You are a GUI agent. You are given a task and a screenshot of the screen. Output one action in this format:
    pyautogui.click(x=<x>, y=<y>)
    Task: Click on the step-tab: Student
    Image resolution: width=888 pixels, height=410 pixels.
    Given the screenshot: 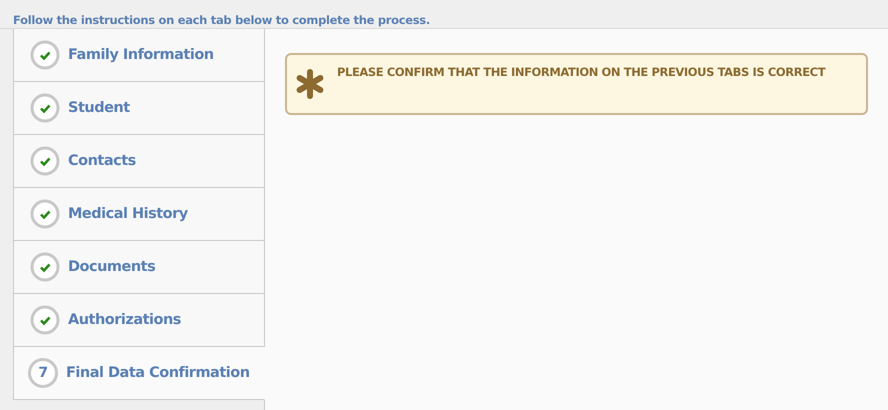 What is the action you would take?
    pyautogui.click(x=139, y=108)
    